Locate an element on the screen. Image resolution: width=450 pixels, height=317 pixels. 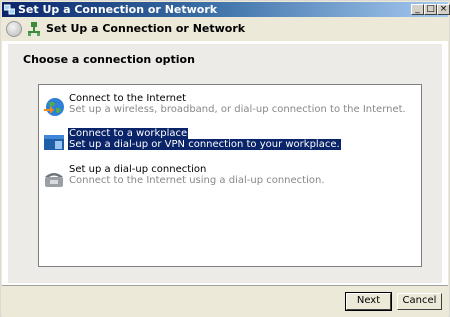
section-heading: Choose a connection option is located at coordinates (109, 59).